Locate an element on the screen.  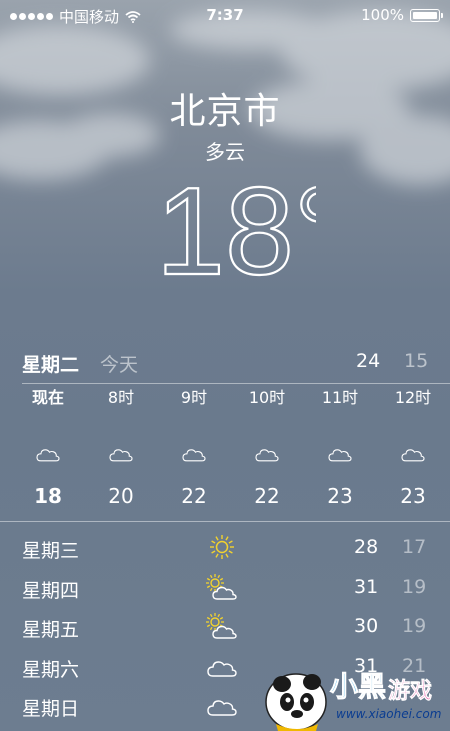
daily-high: 31 is located at coordinates (366, 586).